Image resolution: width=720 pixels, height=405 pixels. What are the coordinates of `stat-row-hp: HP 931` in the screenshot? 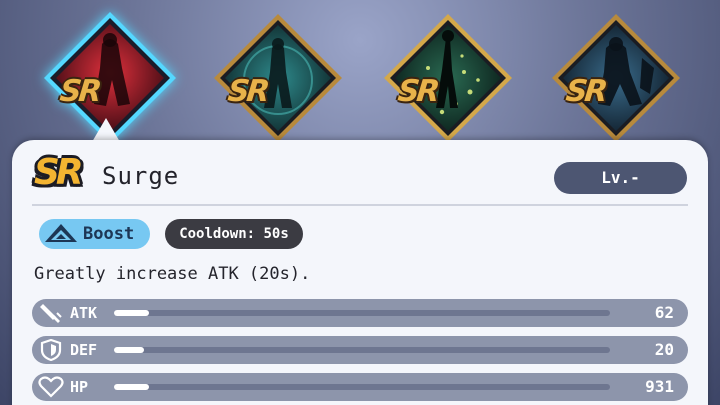 It's located at (360, 387).